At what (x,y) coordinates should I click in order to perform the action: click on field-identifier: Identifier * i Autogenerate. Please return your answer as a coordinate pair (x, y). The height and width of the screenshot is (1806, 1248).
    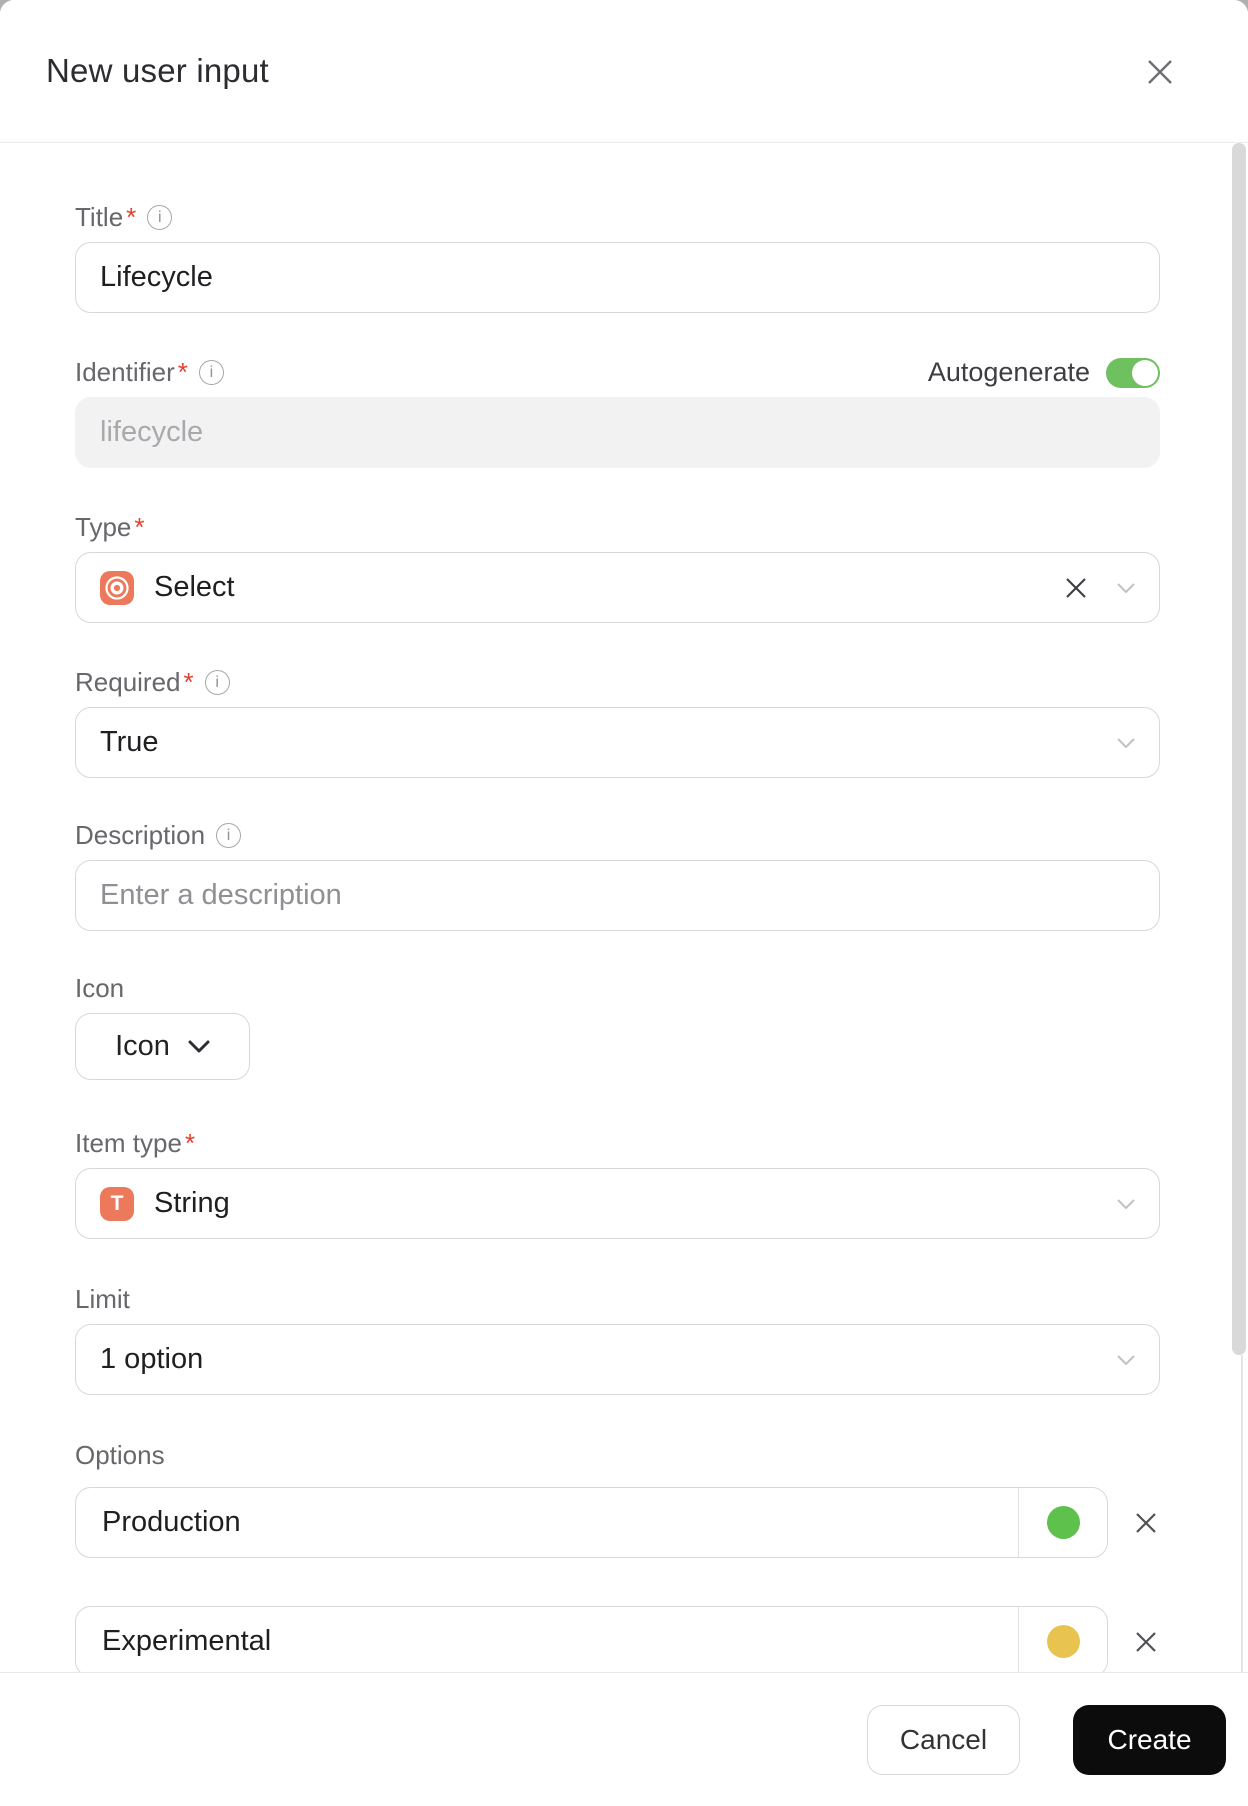
    Looking at the image, I should click on (617, 412).